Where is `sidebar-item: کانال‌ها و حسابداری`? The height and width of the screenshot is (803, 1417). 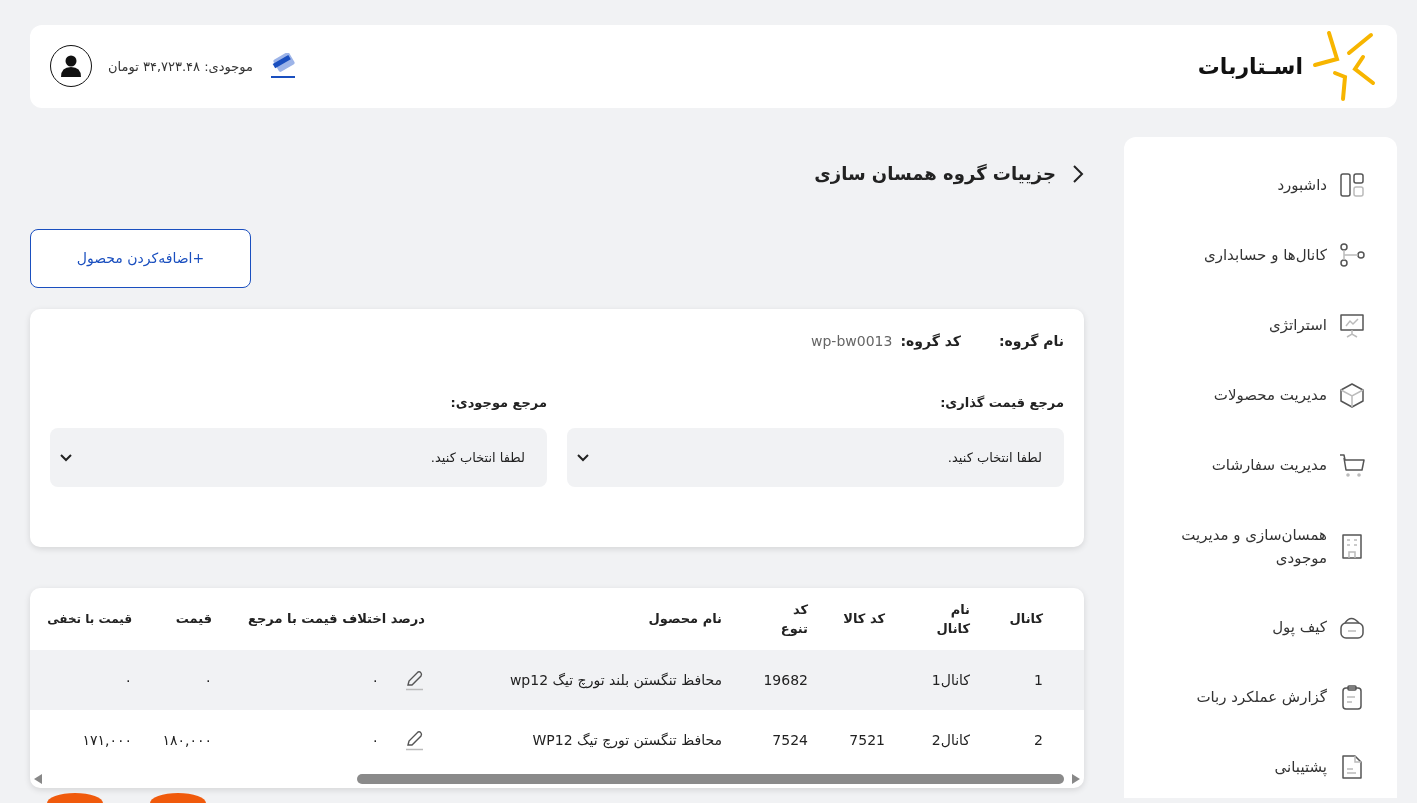
sidebar-item: کانال‌ها و حسابداری is located at coordinates (1265, 255).